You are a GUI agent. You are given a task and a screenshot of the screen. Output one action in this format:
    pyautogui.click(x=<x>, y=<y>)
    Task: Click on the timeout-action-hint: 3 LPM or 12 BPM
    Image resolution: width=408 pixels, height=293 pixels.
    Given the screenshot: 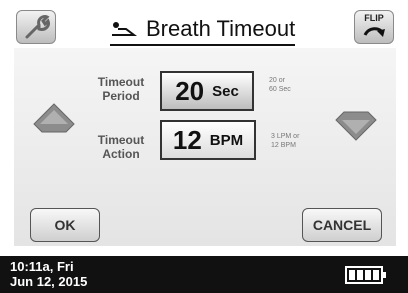 What is the action you would take?
    pyautogui.click(x=285, y=141)
    